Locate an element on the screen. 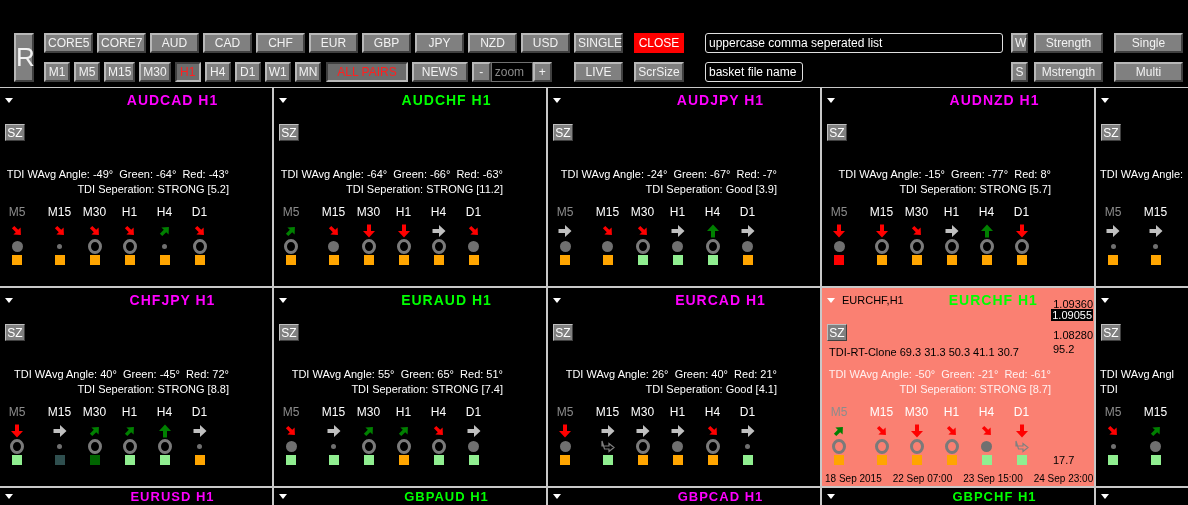  pair-title: EURUSD H1 is located at coordinates (172, 496).